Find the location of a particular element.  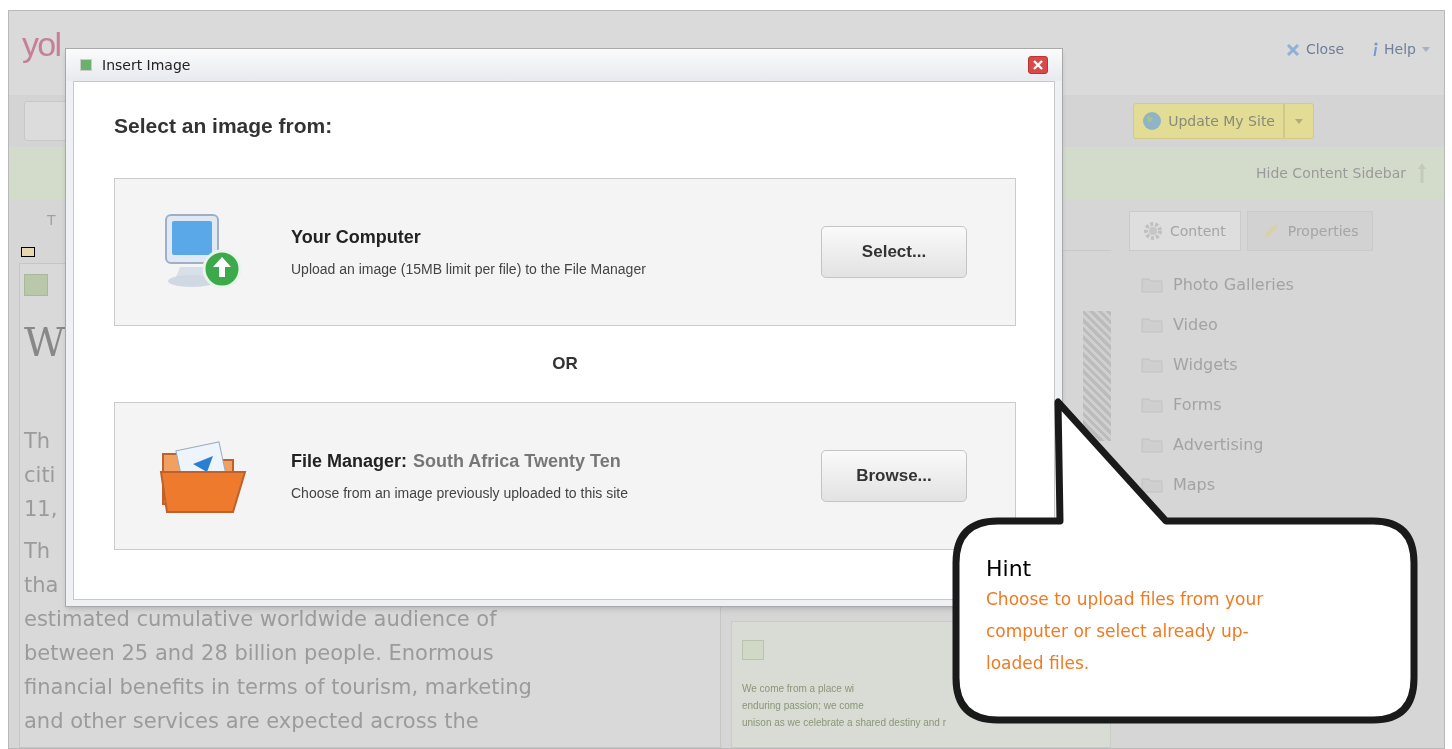

paragraph-line: estimated cumulative worldwide audience of is located at coordinates (260, 619).